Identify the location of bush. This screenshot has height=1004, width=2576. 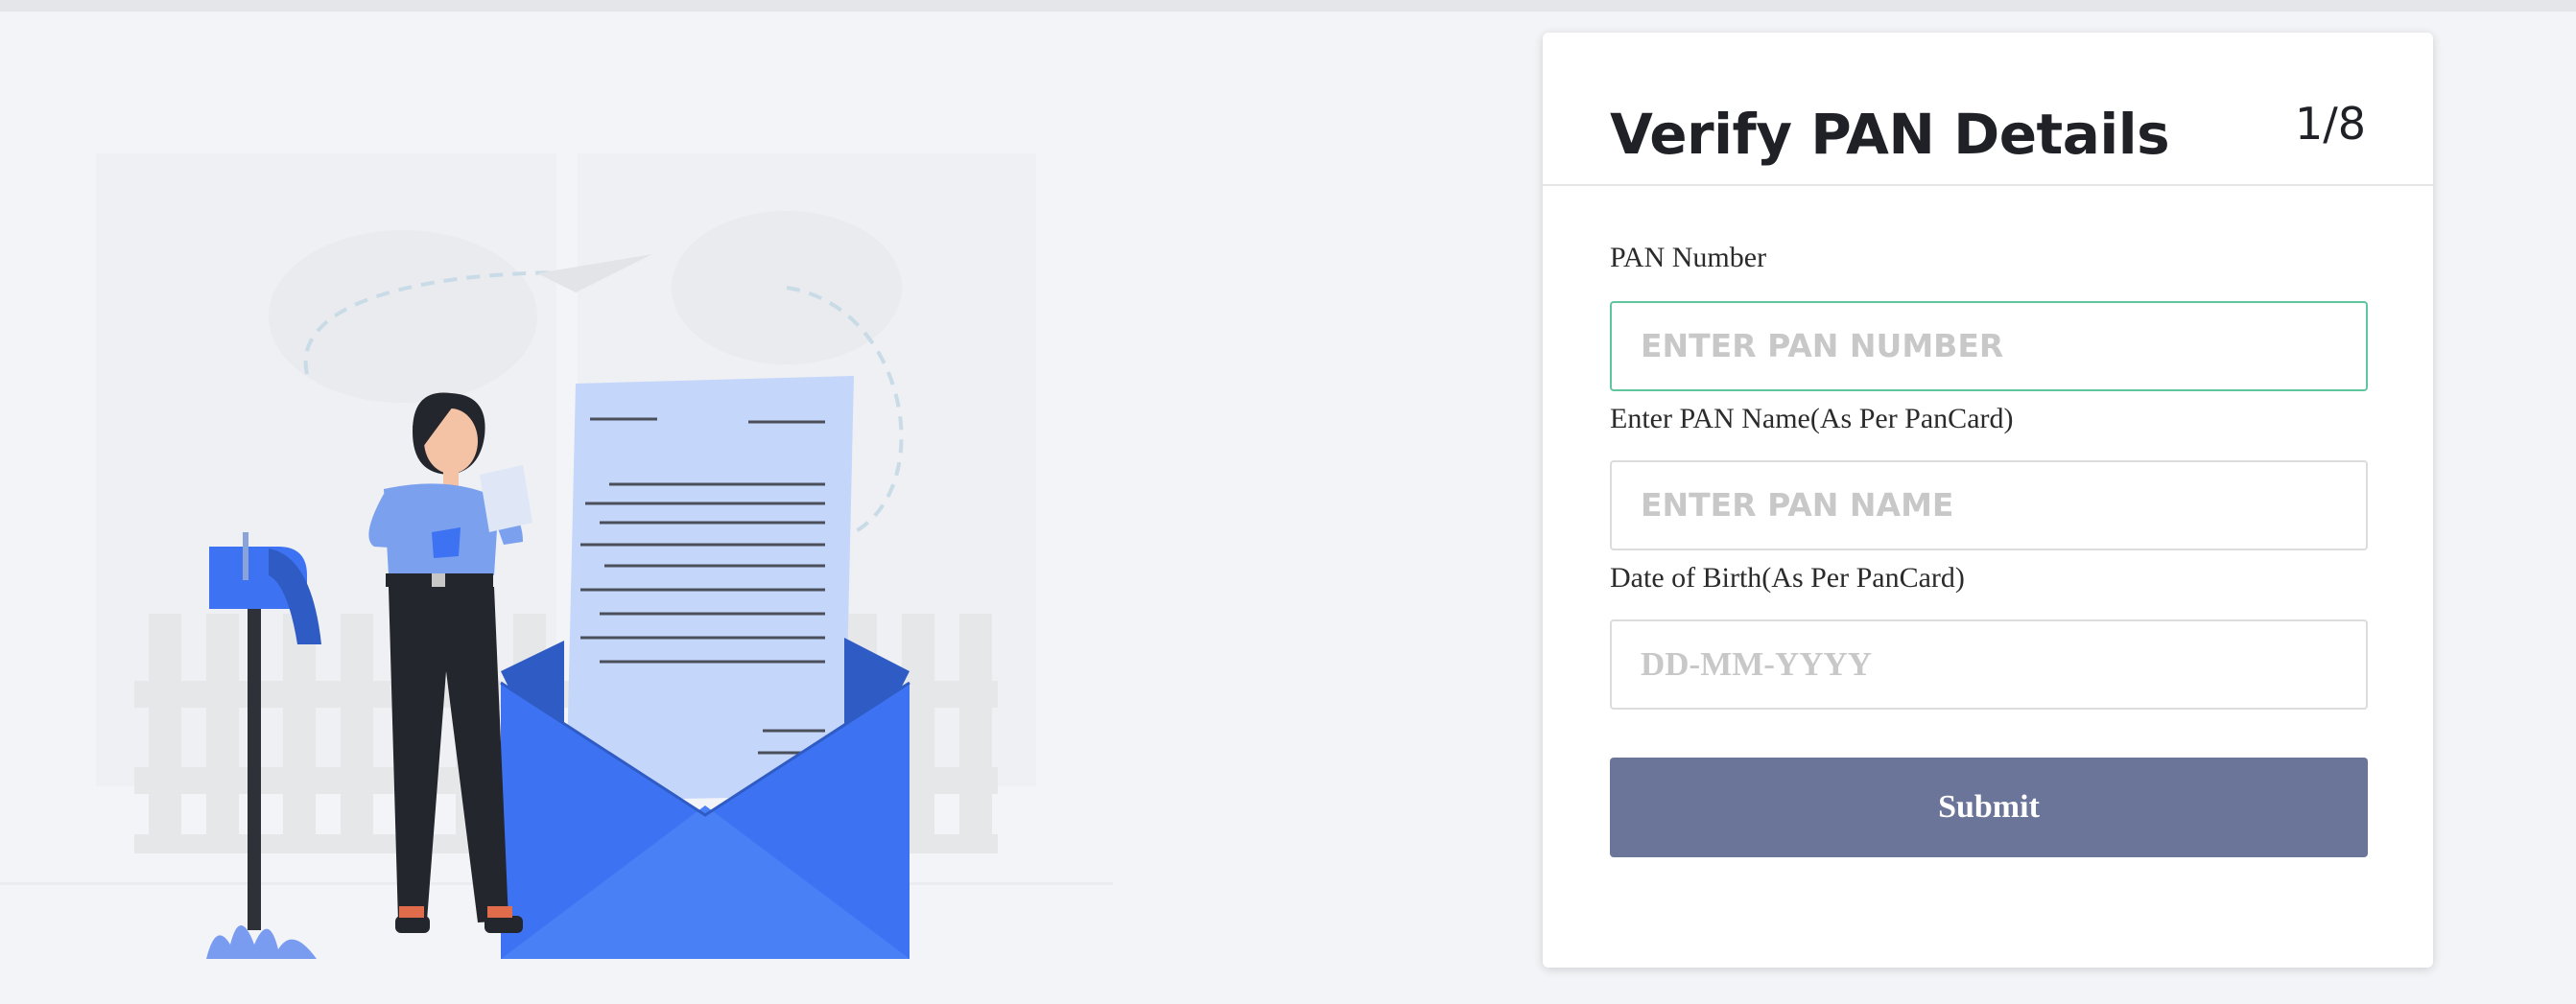
(262, 942).